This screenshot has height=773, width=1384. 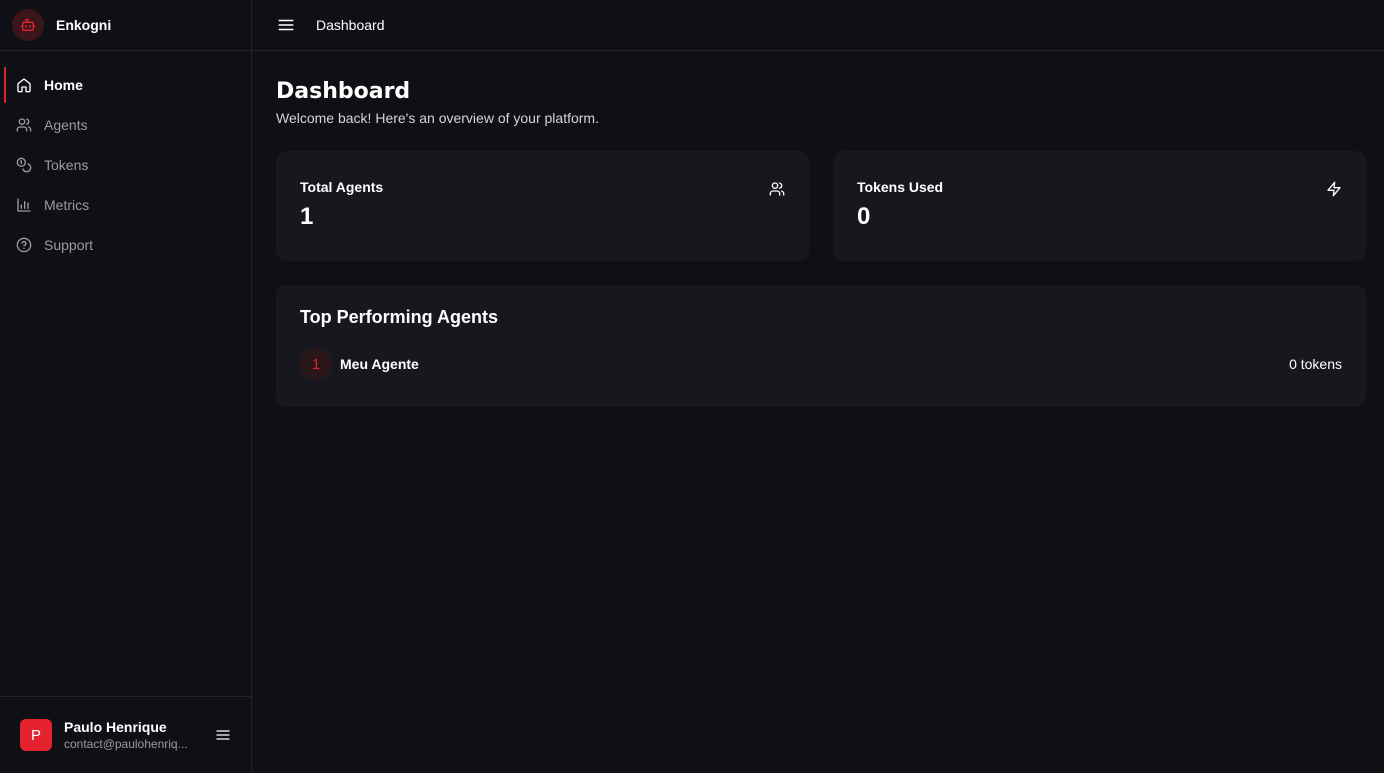 I want to click on agent-tokens: 0 tokens, so click(x=1315, y=364).